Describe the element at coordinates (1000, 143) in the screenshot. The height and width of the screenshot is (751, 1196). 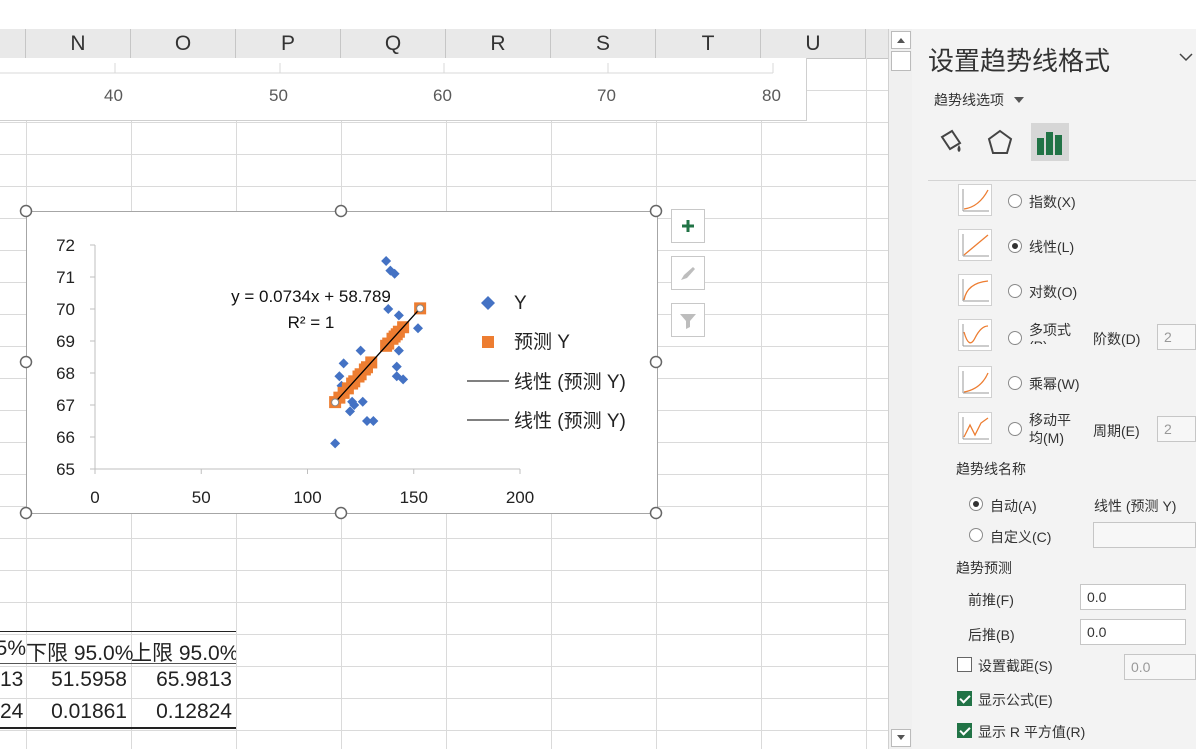
I see `effects-pentagon-icon` at that location.